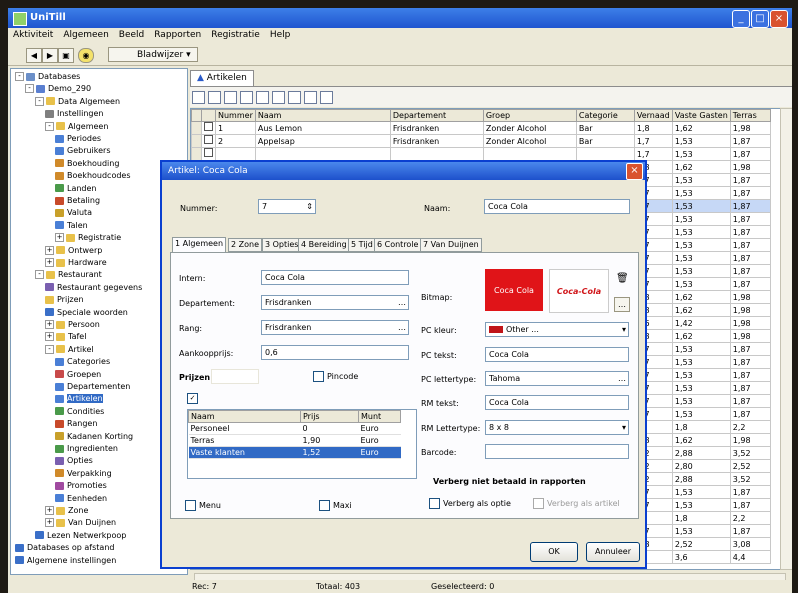 The image size is (798, 593). Describe the element at coordinates (246, 97) in the screenshot. I see `print-icon` at that location.